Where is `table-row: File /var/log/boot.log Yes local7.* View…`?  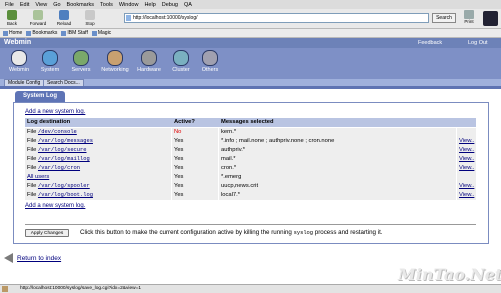
table-row: File /var/log/boot.log Yes local7.* View… is located at coordinates (250, 195).